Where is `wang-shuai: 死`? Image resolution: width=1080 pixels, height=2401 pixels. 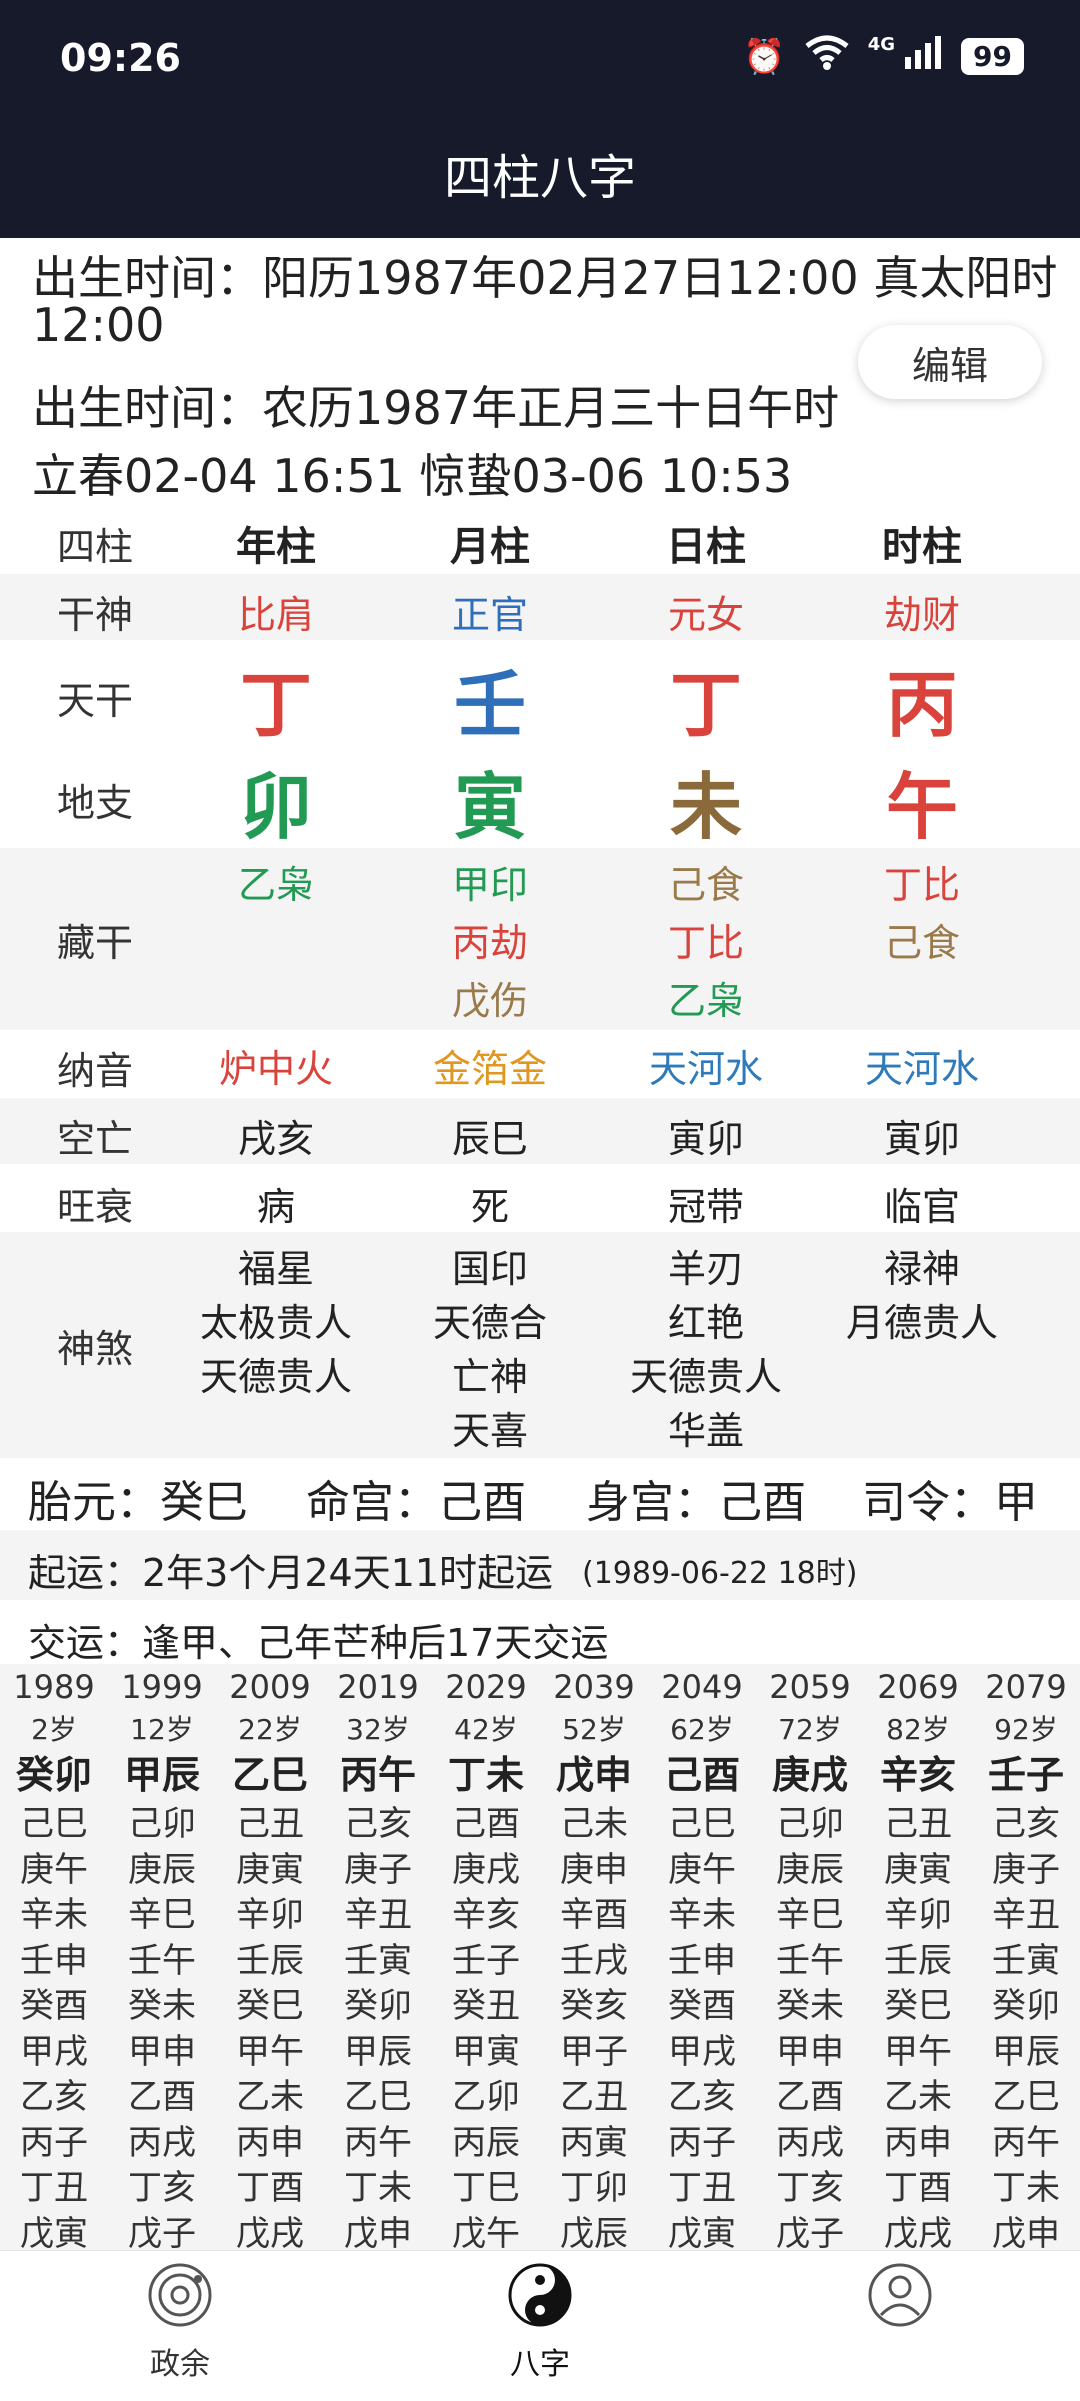
wang-shuai: 死 is located at coordinates (489, 1207).